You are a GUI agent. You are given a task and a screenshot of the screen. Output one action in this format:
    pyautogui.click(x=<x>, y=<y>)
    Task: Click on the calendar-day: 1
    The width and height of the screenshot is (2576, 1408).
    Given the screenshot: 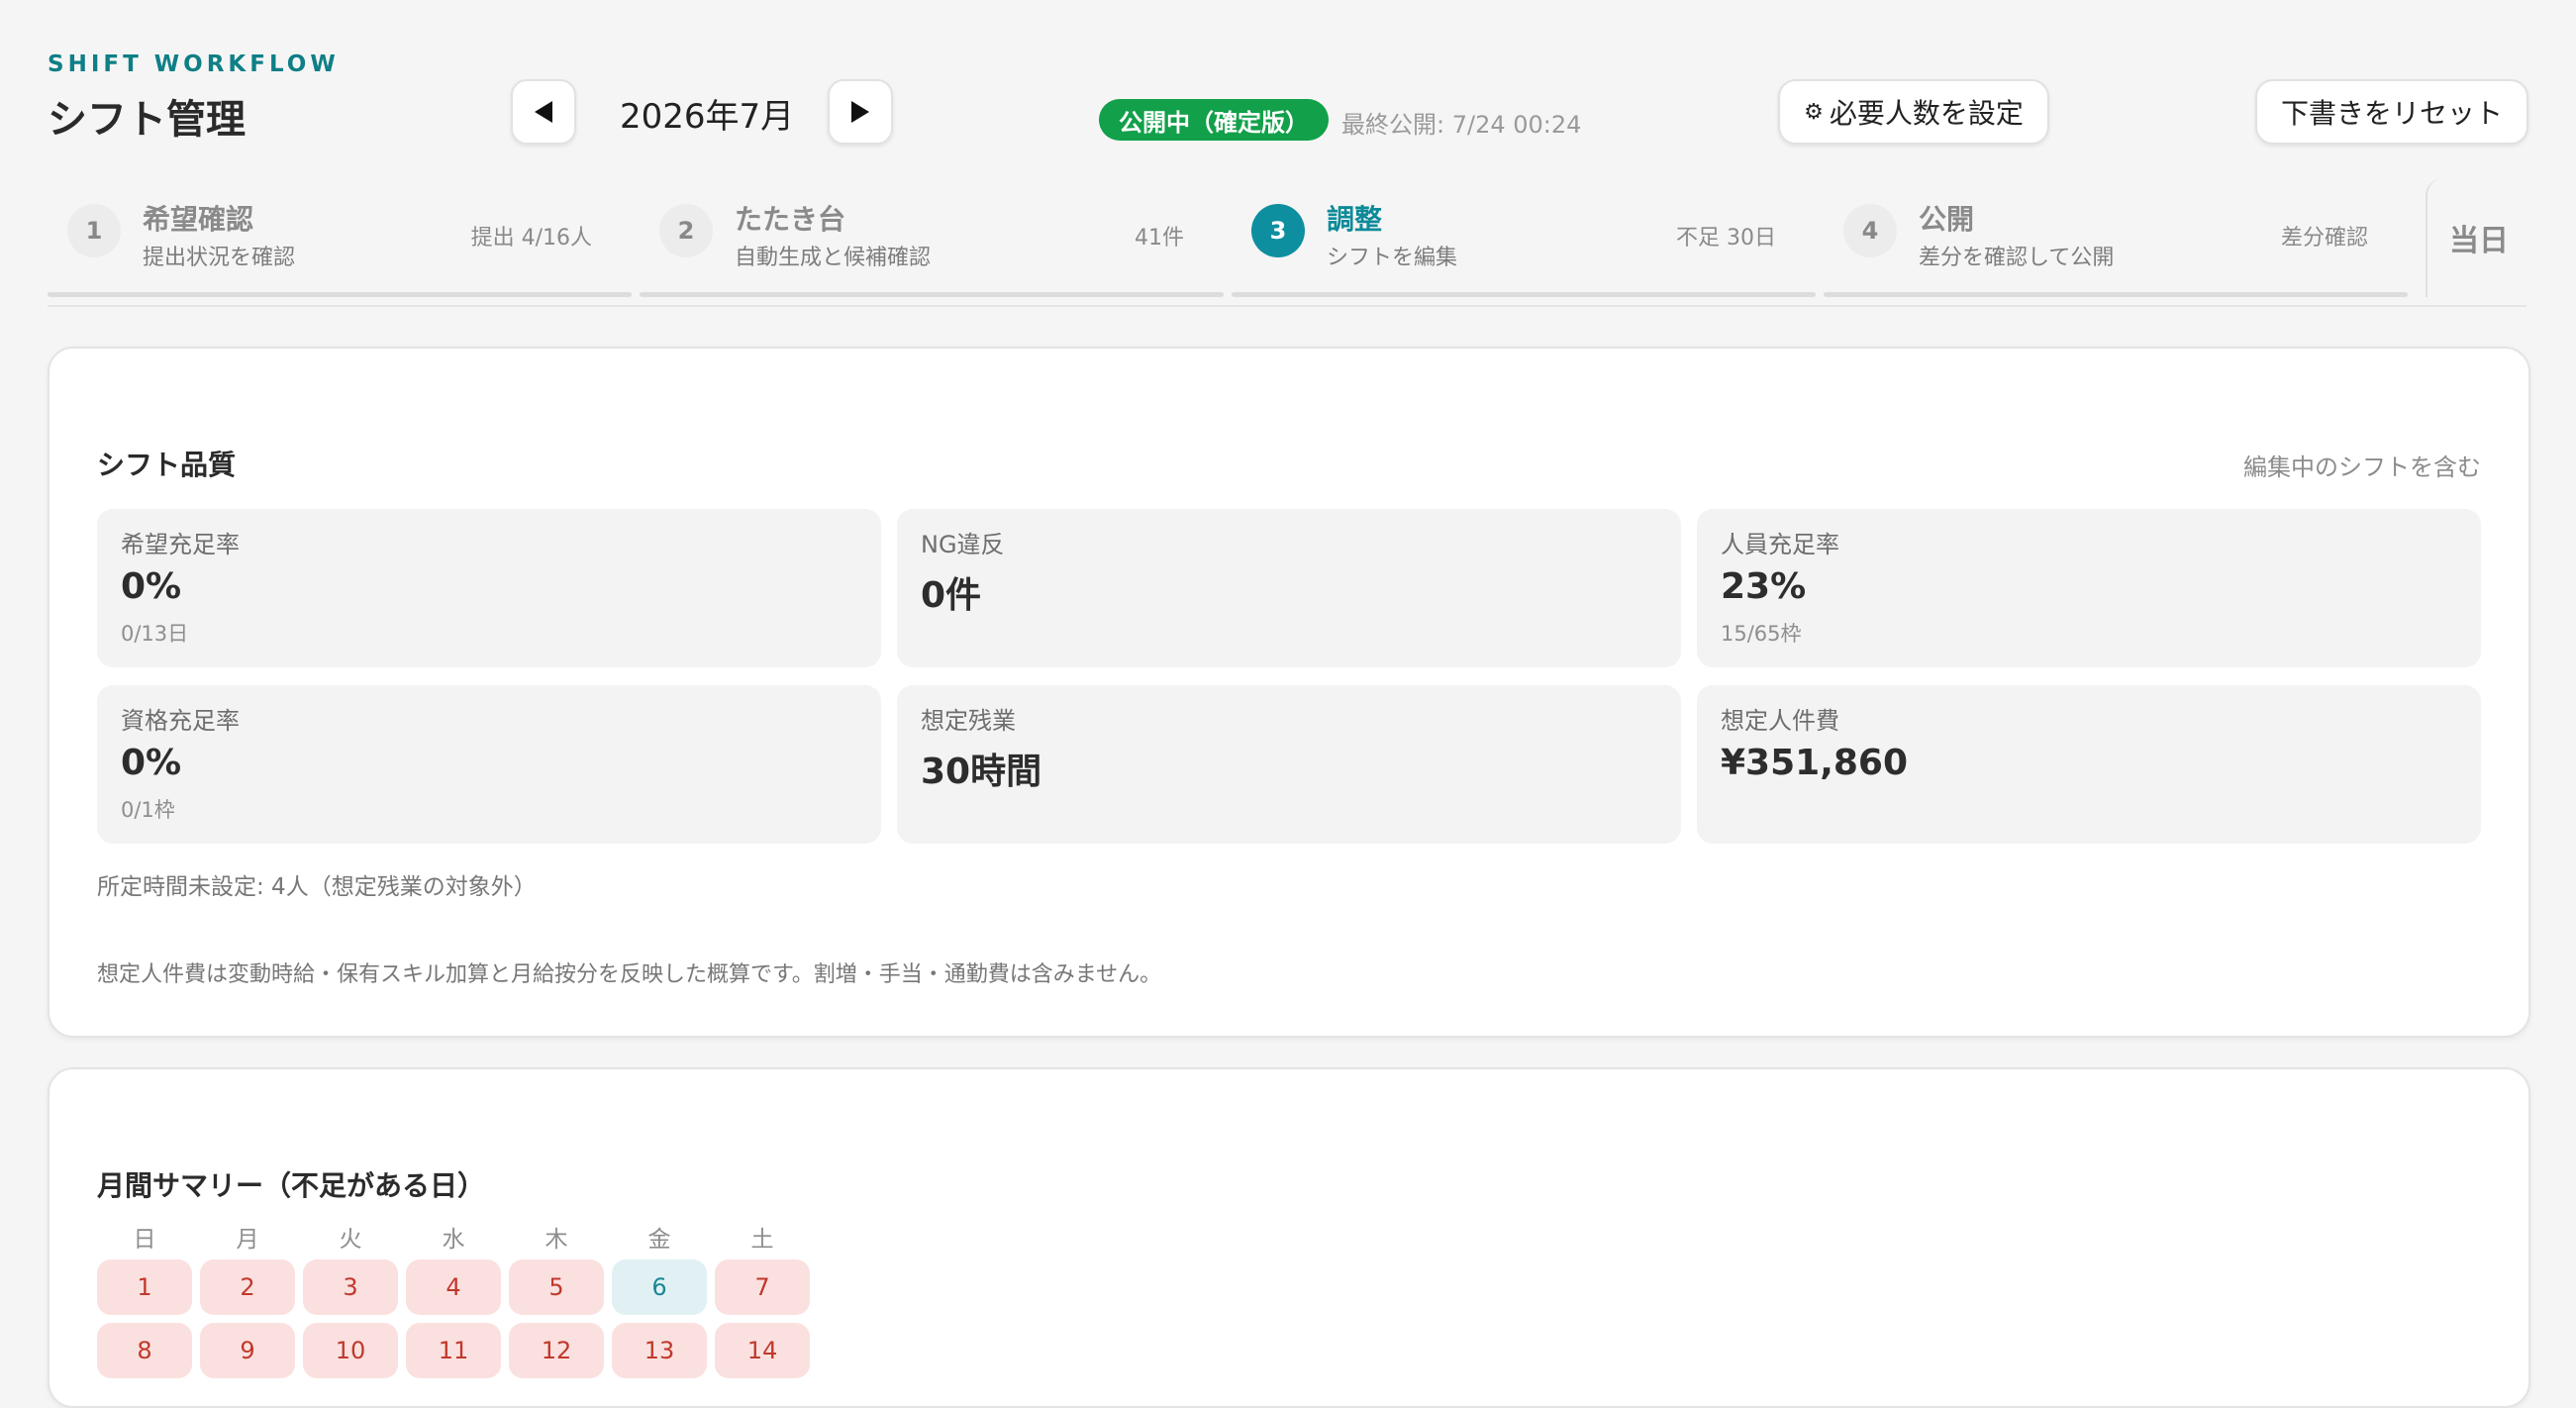 What is the action you would take?
    pyautogui.click(x=144, y=1287)
    